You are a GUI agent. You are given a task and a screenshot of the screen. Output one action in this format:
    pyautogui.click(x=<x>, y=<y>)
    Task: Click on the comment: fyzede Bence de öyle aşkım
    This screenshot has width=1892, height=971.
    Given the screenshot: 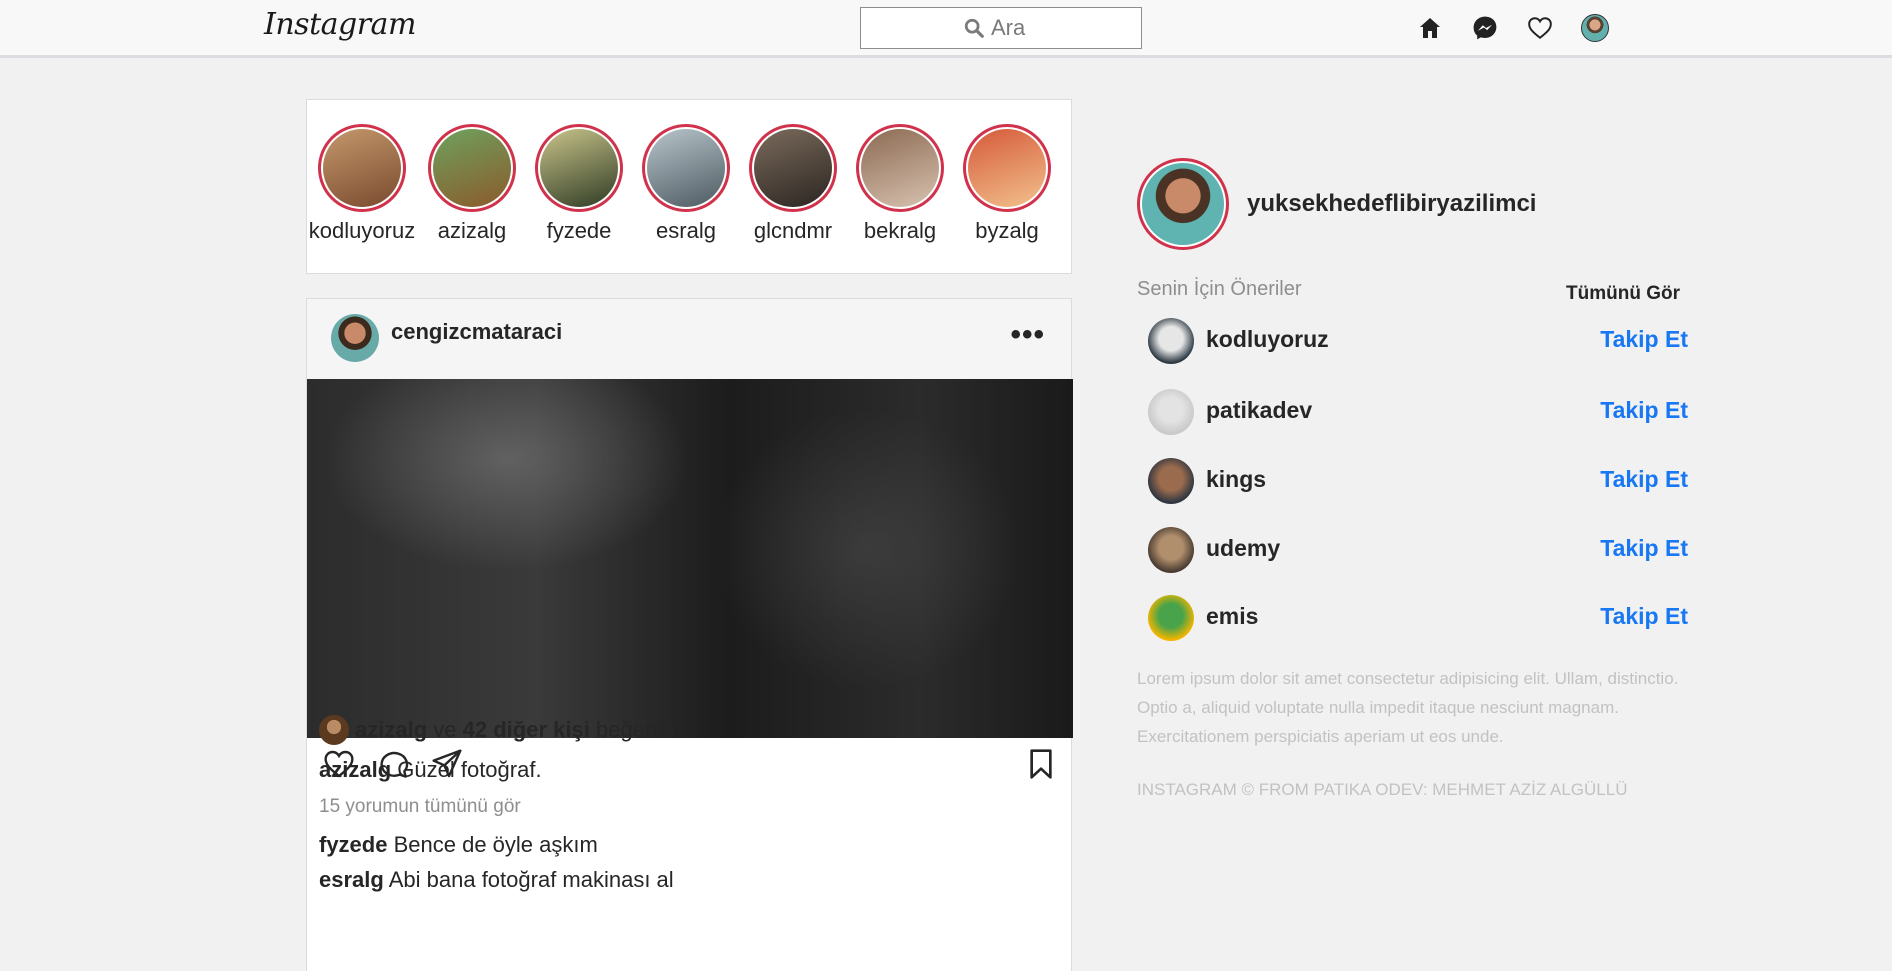 What is the action you would take?
    pyautogui.click(x=458, y=845)
    